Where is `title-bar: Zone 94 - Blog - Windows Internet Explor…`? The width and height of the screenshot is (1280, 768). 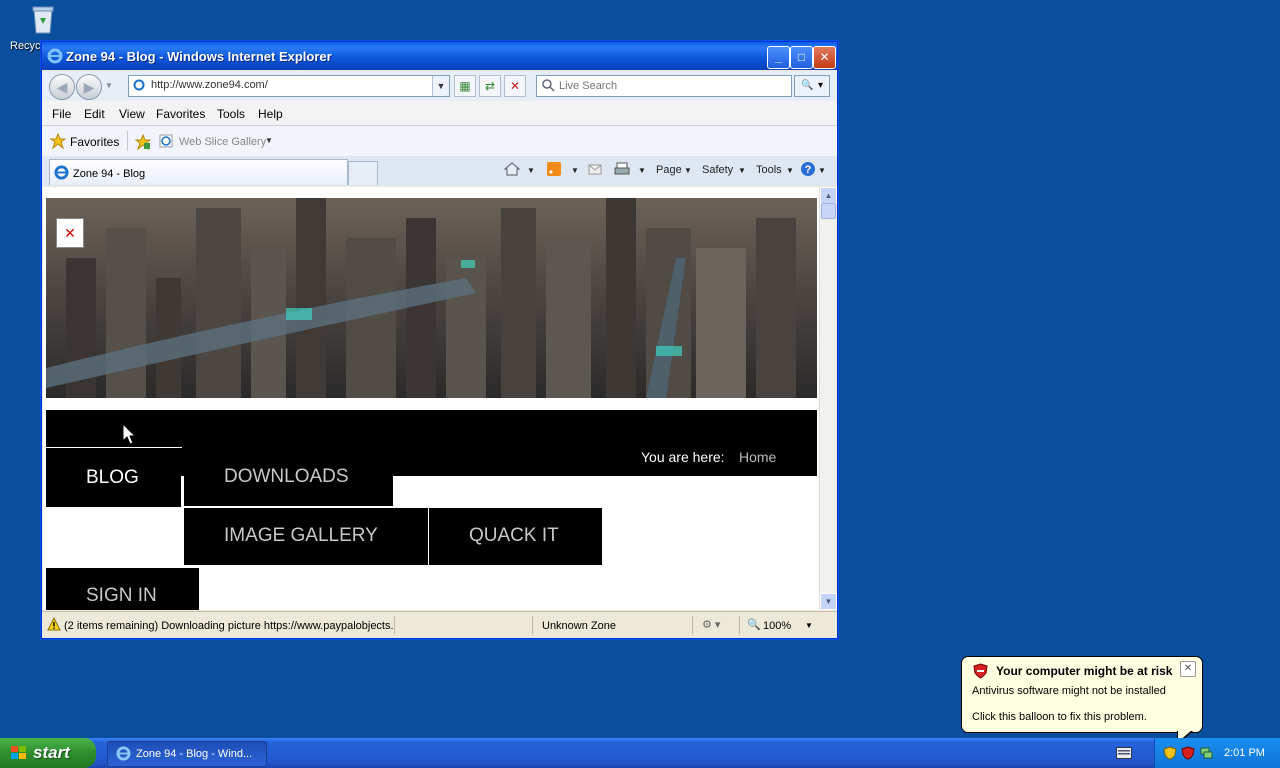
title-bar: Zone 94 - Blog - Windows Internet Explor… is located at coordinates (439, 56).